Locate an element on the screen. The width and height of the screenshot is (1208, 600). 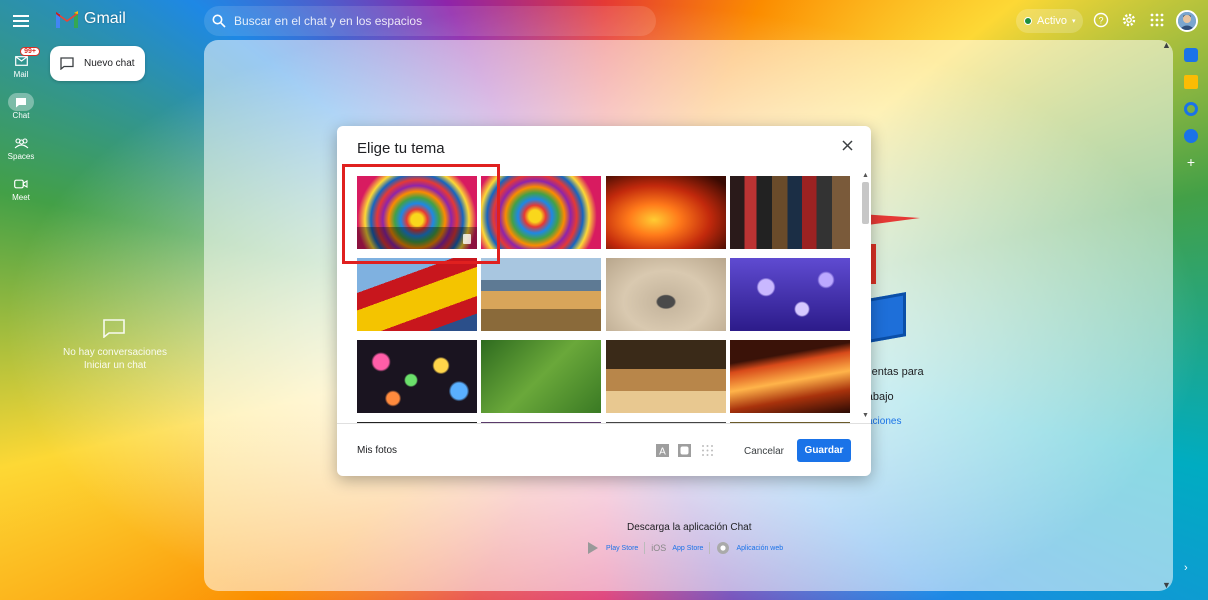
hamburger-icon is located at coordinates (21, 21).